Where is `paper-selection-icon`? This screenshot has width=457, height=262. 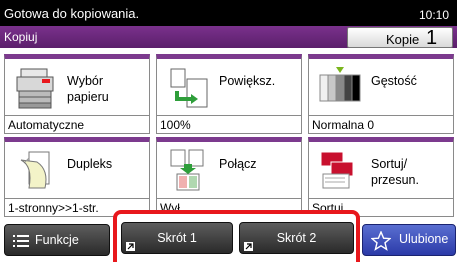 paper-selection-icon is located at coordinates (35, 88).